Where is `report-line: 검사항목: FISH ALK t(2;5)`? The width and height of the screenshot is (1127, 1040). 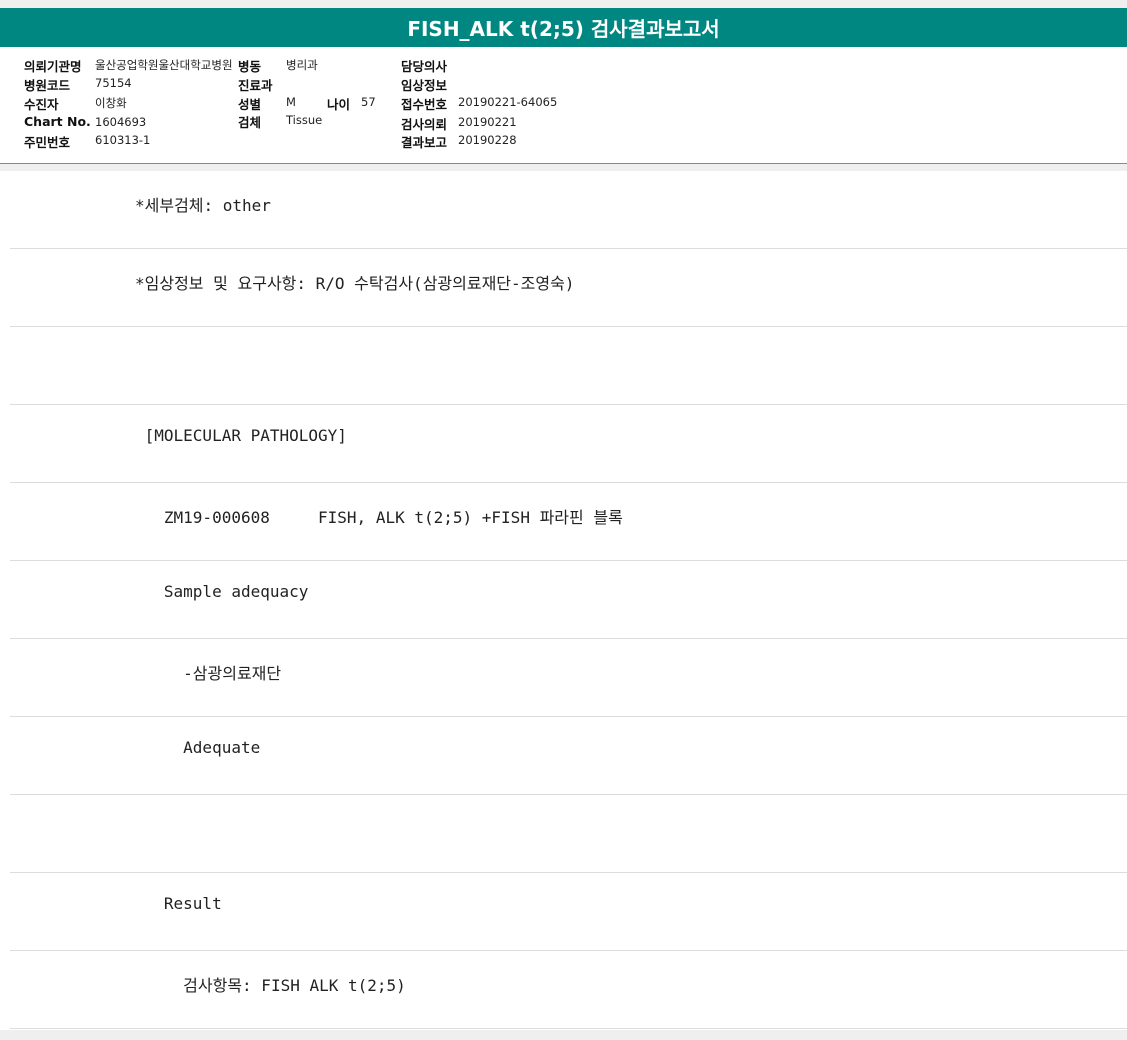
report-line: 검사항목: FISH ALK t(2;5) is located at coordinates (568, 990).